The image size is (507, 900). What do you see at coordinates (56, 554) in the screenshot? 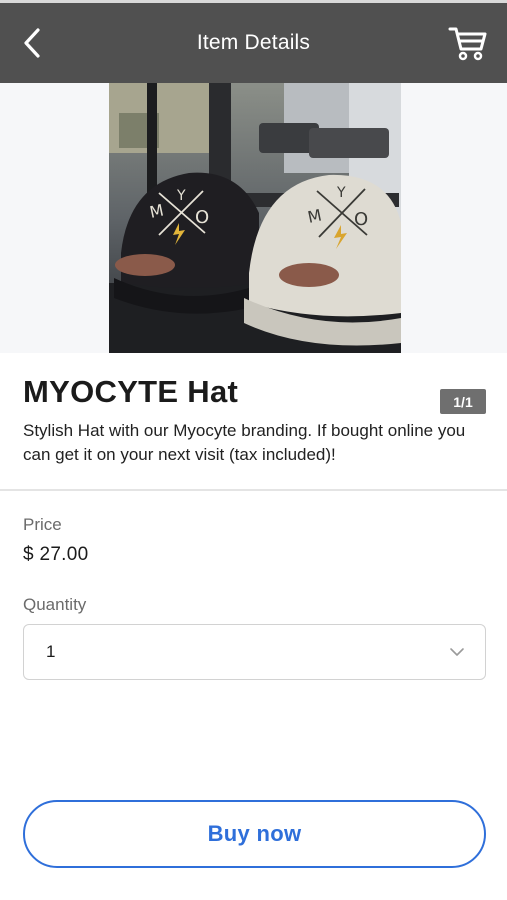
I see `price-value: $ 27.00` at bounding box center [56, 554].